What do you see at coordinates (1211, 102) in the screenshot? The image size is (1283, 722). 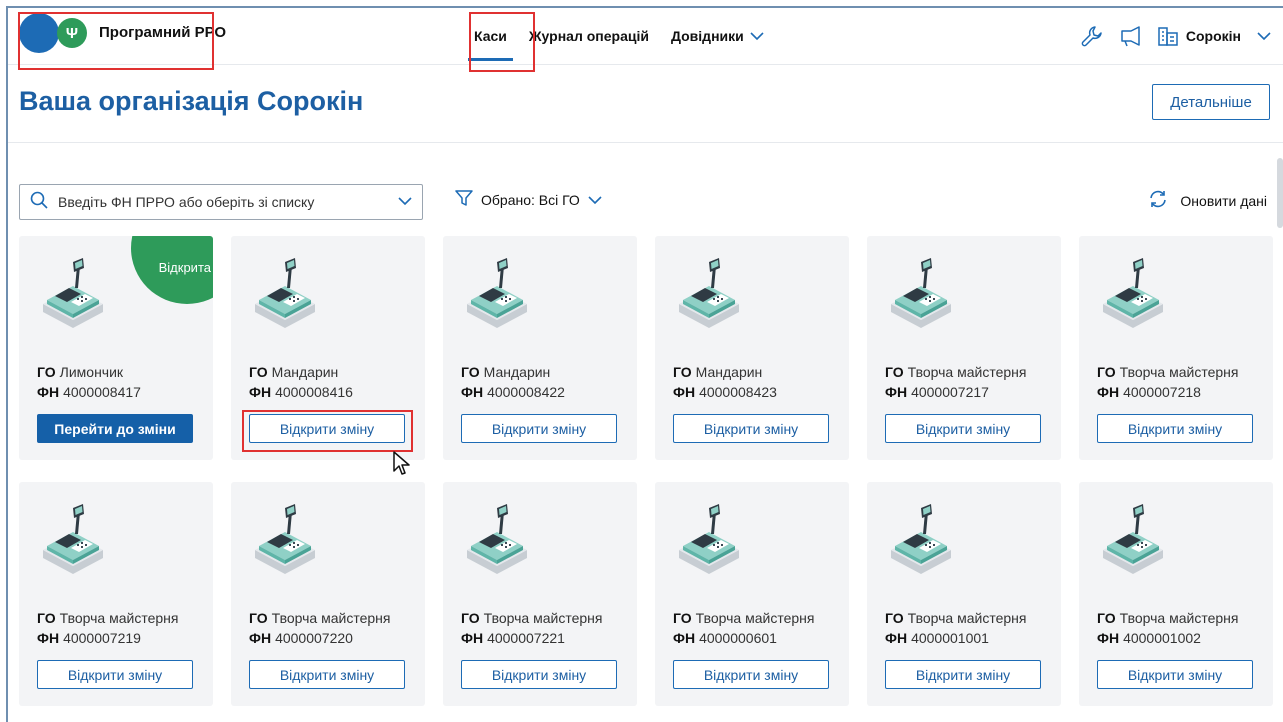 I see `details-button: Детальніше` at bounding box center [1211, 102].